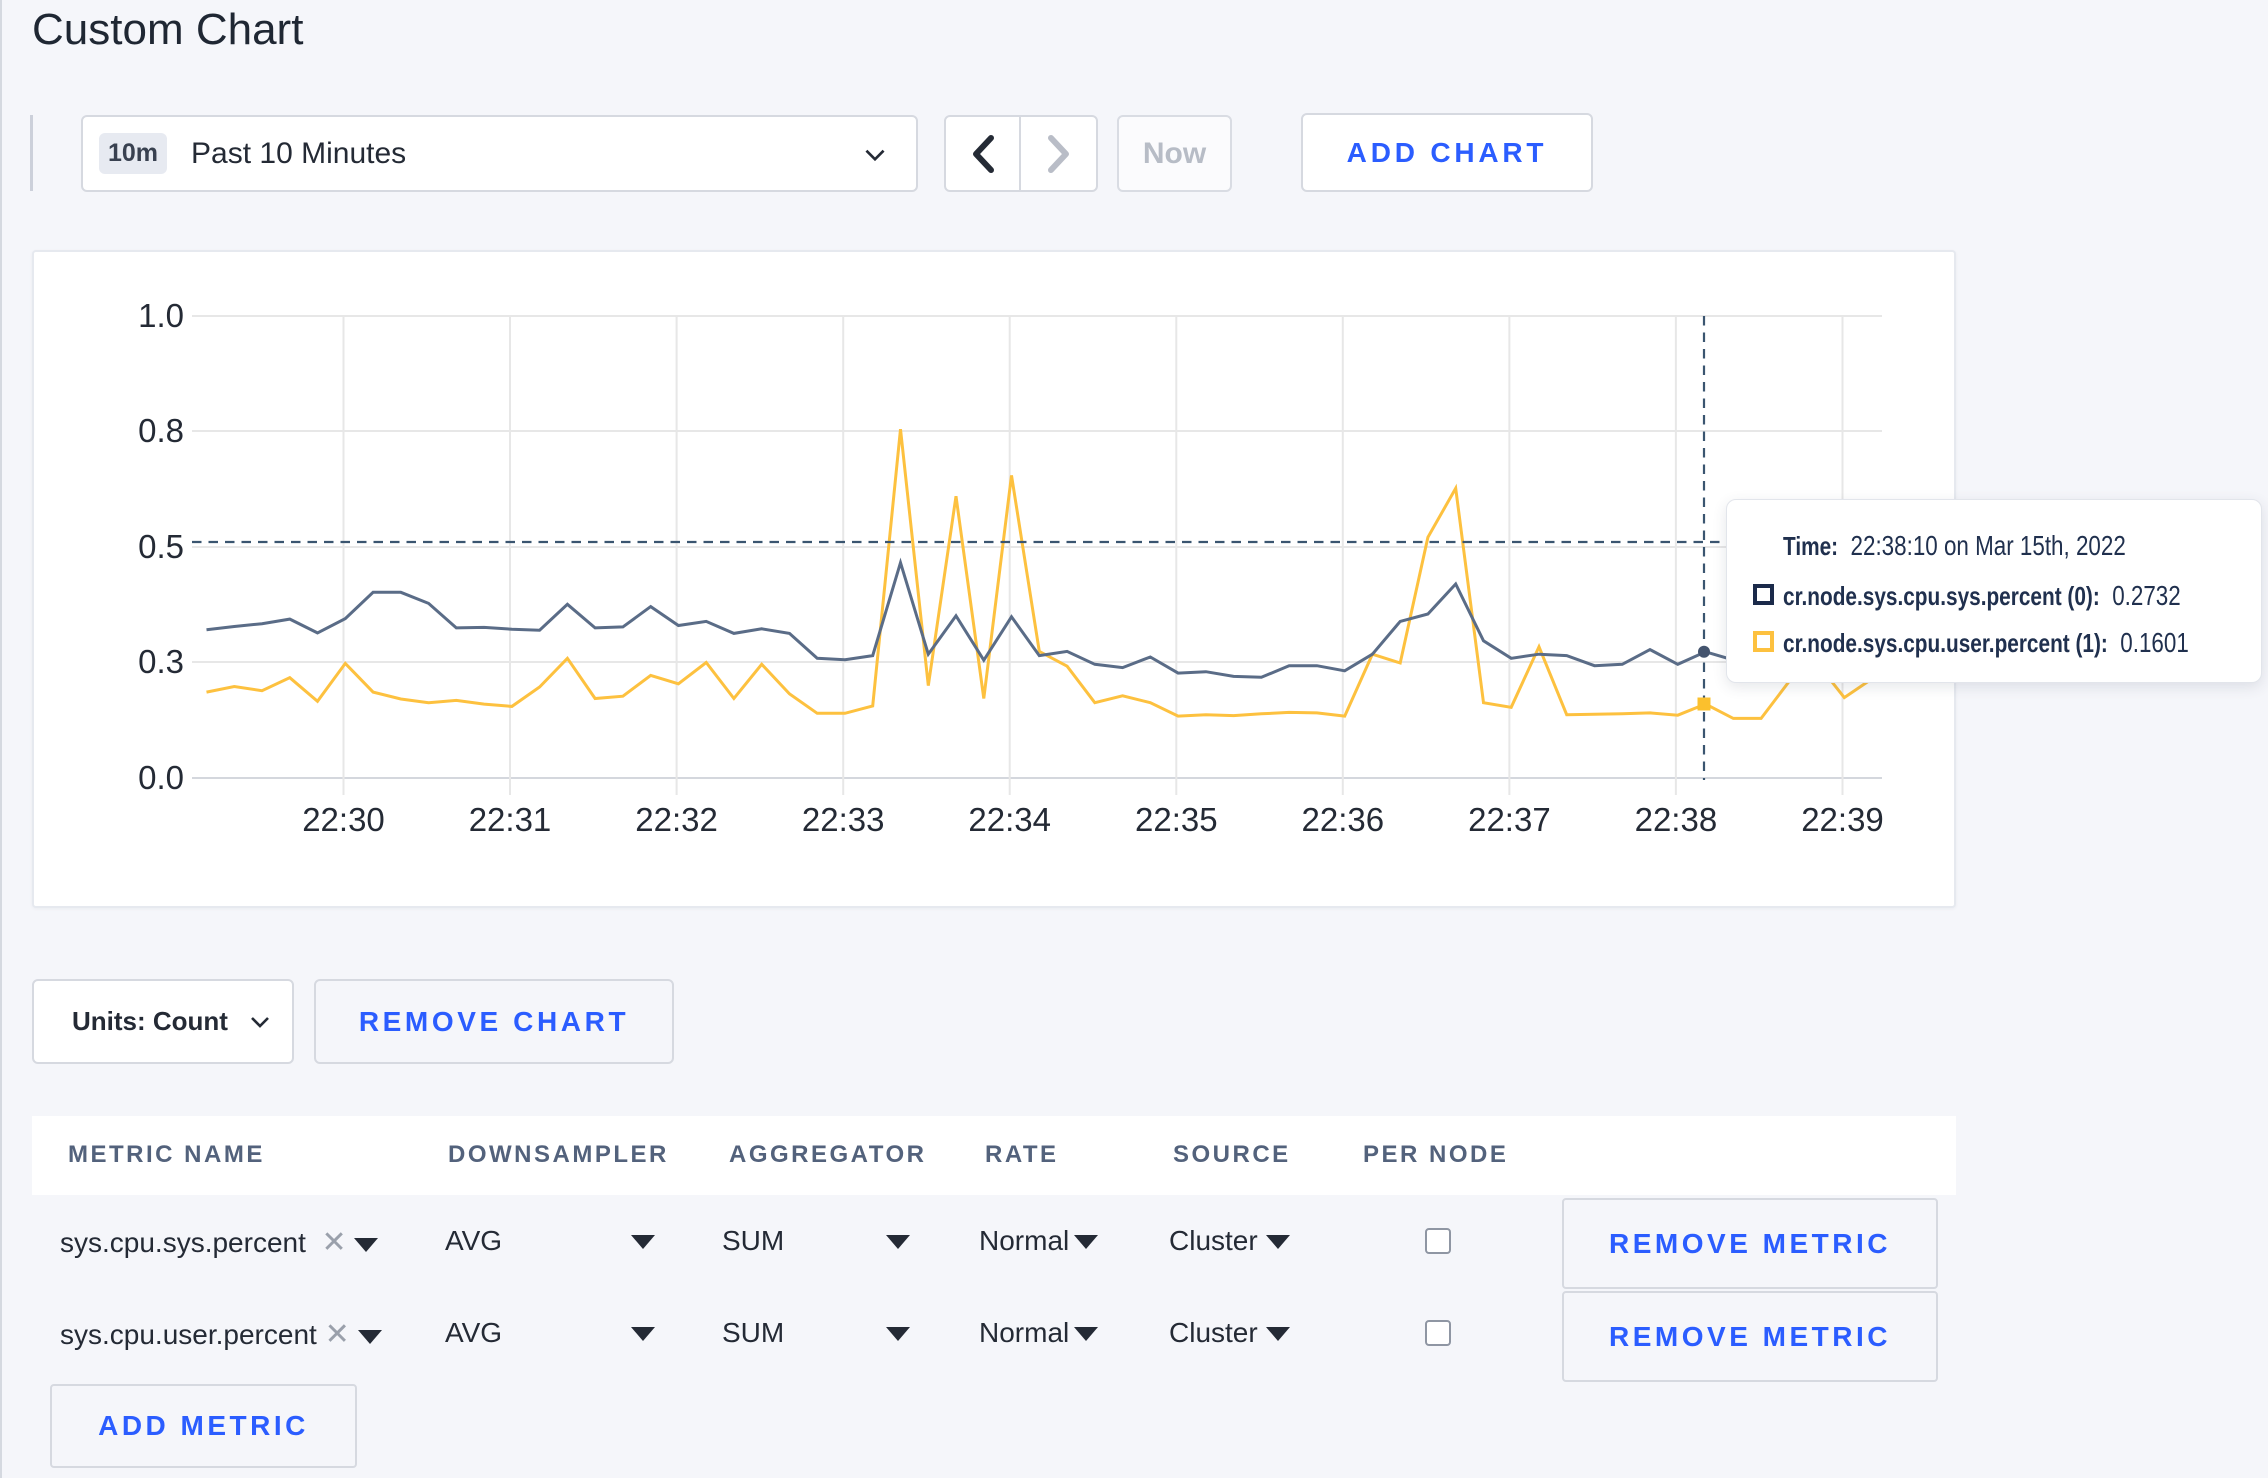 The width and height of the screenshot is (2268, 1478). I want to click on svg-text: 22:35, so click(1176, 819).